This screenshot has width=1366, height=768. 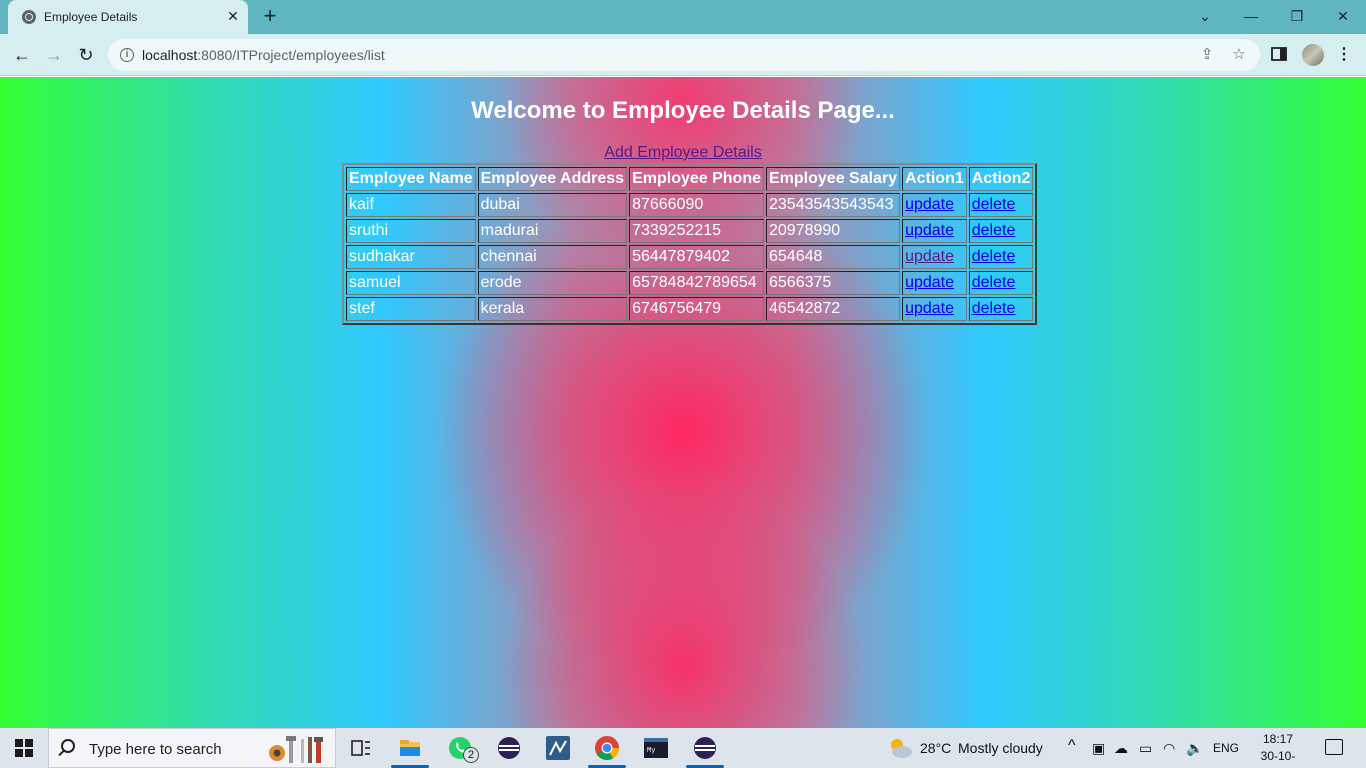 What do you see at coordinates (1278, 758) in the screenshot?
I see `clock-date: 30-10-2023` at bounding box center [1278, 758].